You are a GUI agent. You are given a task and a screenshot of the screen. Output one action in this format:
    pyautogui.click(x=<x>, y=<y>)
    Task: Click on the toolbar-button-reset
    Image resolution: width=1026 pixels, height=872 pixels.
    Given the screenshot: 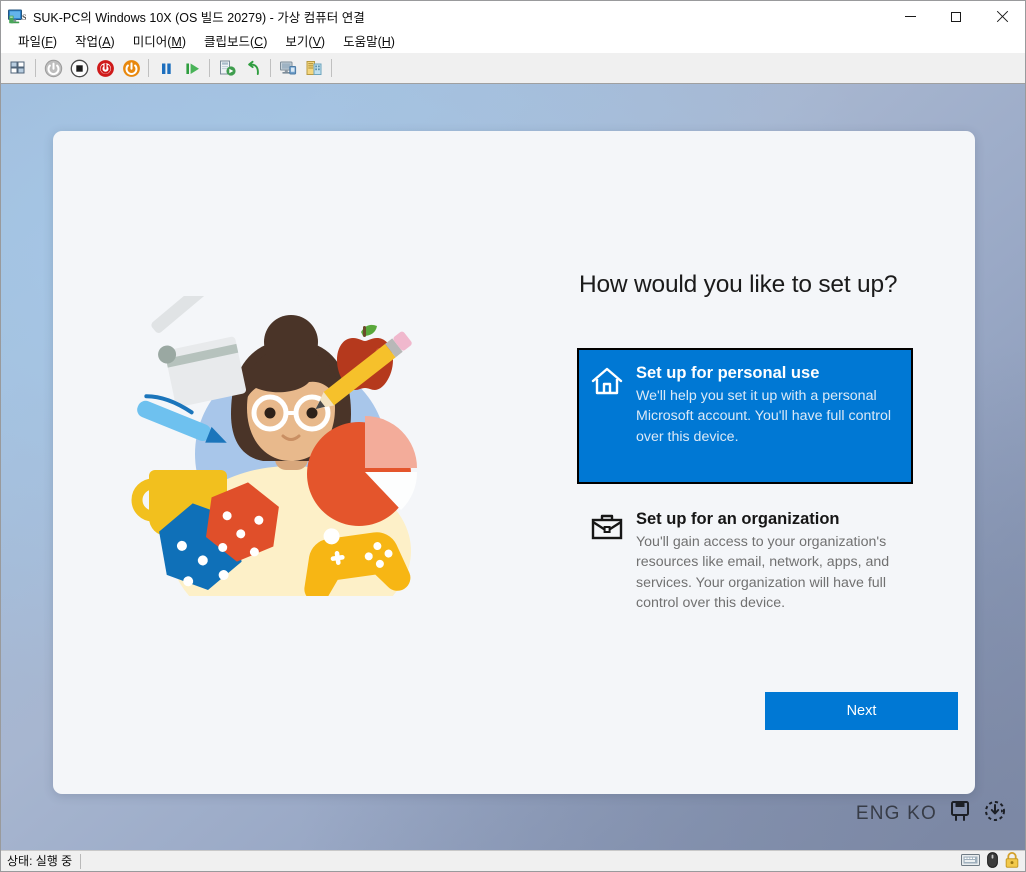 What is the action you would take?
    pyautogui.click(x=105, y=68)
    